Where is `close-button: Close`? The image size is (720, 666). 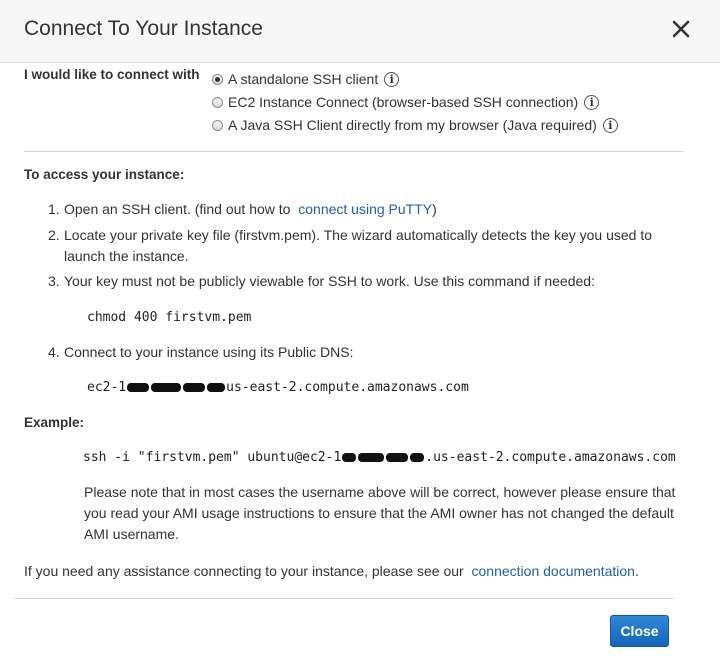
close-button: Close is located at coordinates (639, 631).